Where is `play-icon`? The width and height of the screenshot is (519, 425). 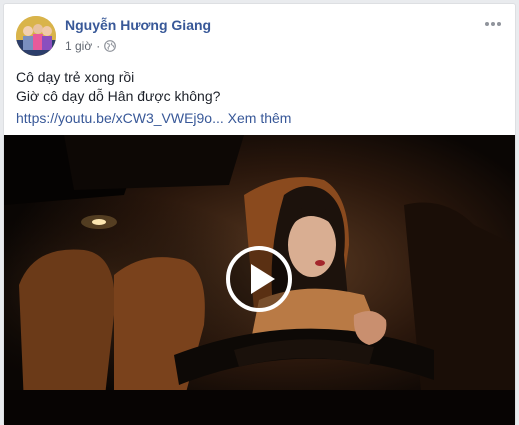
play-icon is located at coordinates (259, 279).